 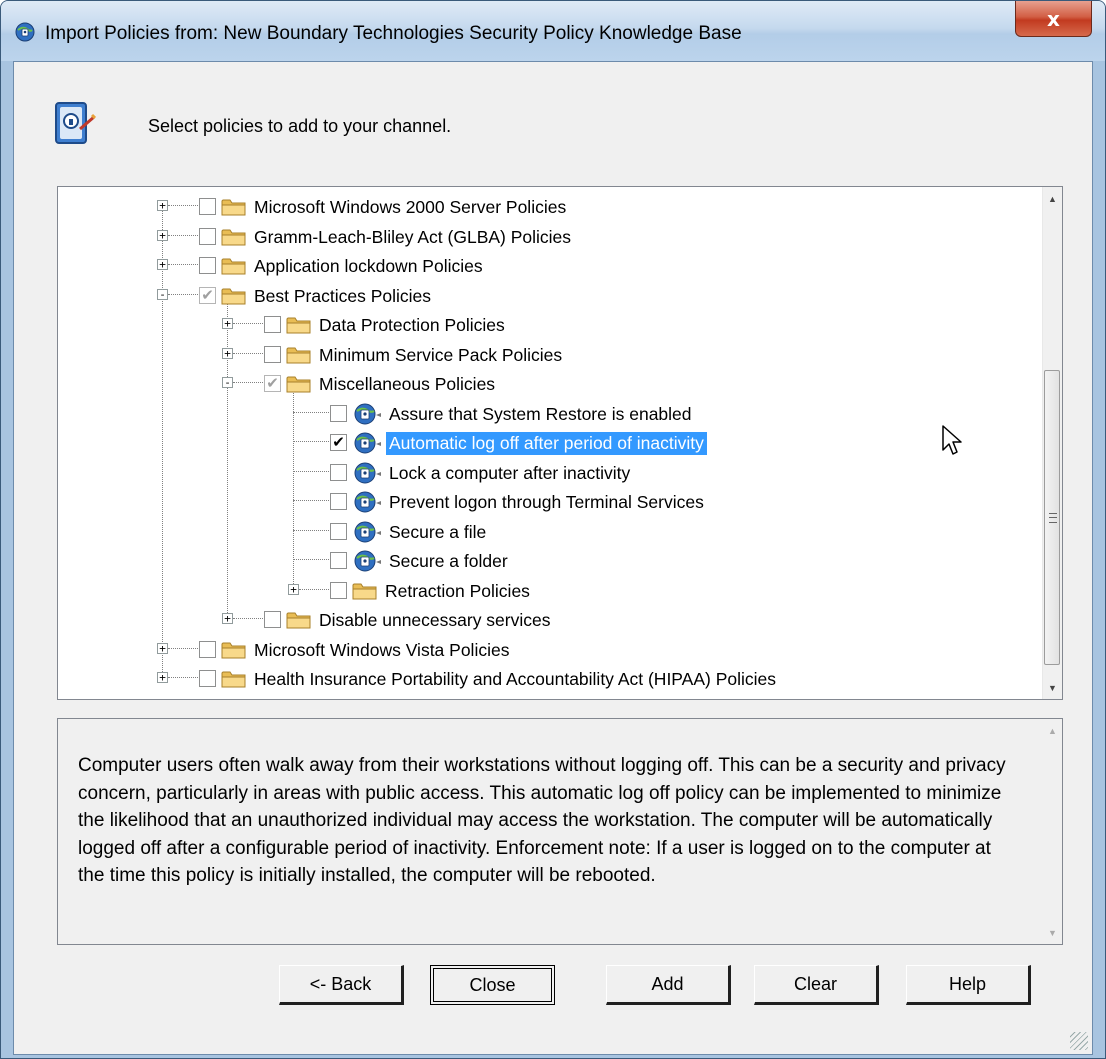 What do you see at coordinates (1053, 19) in the screenshot?
I see `close-window-button: x` at bounding box center [1053, 19].